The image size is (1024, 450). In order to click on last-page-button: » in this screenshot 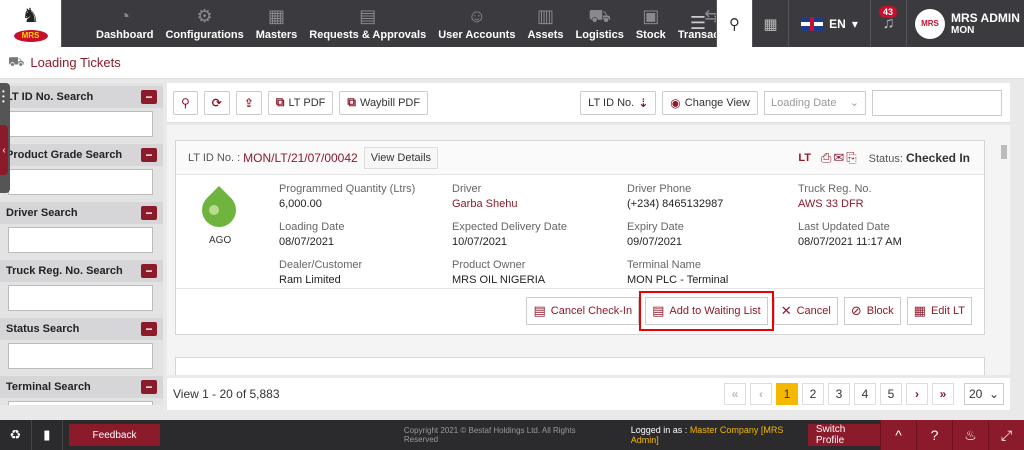, I will do `click(943, 394)`.